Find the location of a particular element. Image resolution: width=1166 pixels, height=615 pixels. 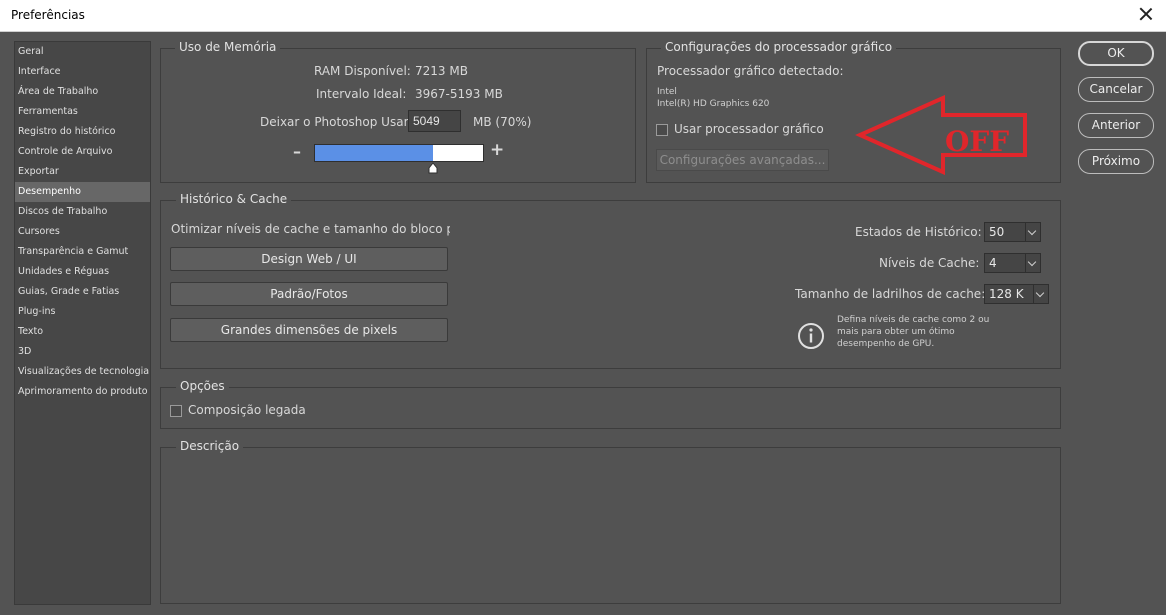

sidebar-item: Controle de Arquivo is located at coordinates (82, 152).